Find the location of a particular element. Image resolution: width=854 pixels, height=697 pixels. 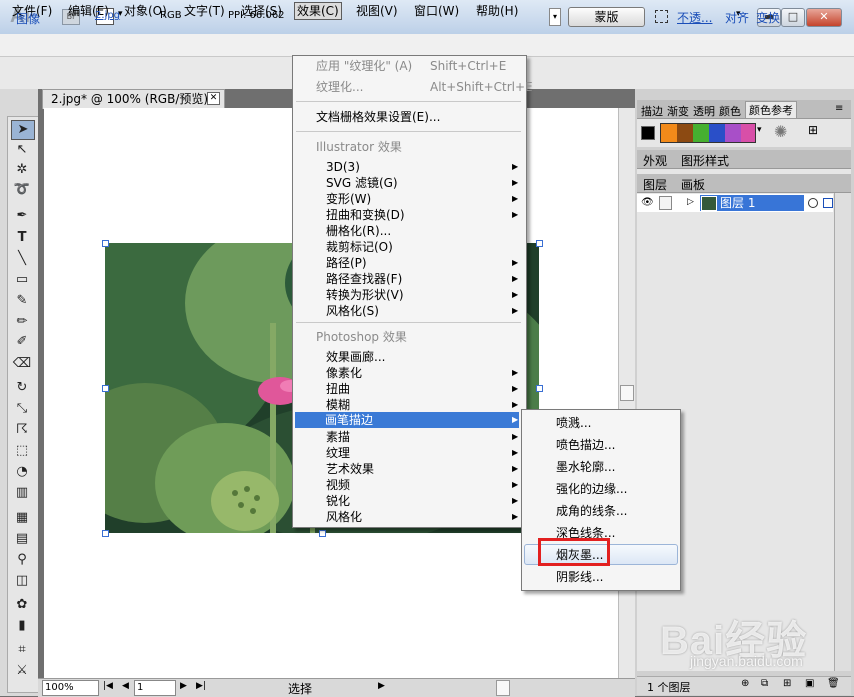

document-tab: 2.jpg* @ 100% (RGB/预览) is located at coordinates (133, 99).